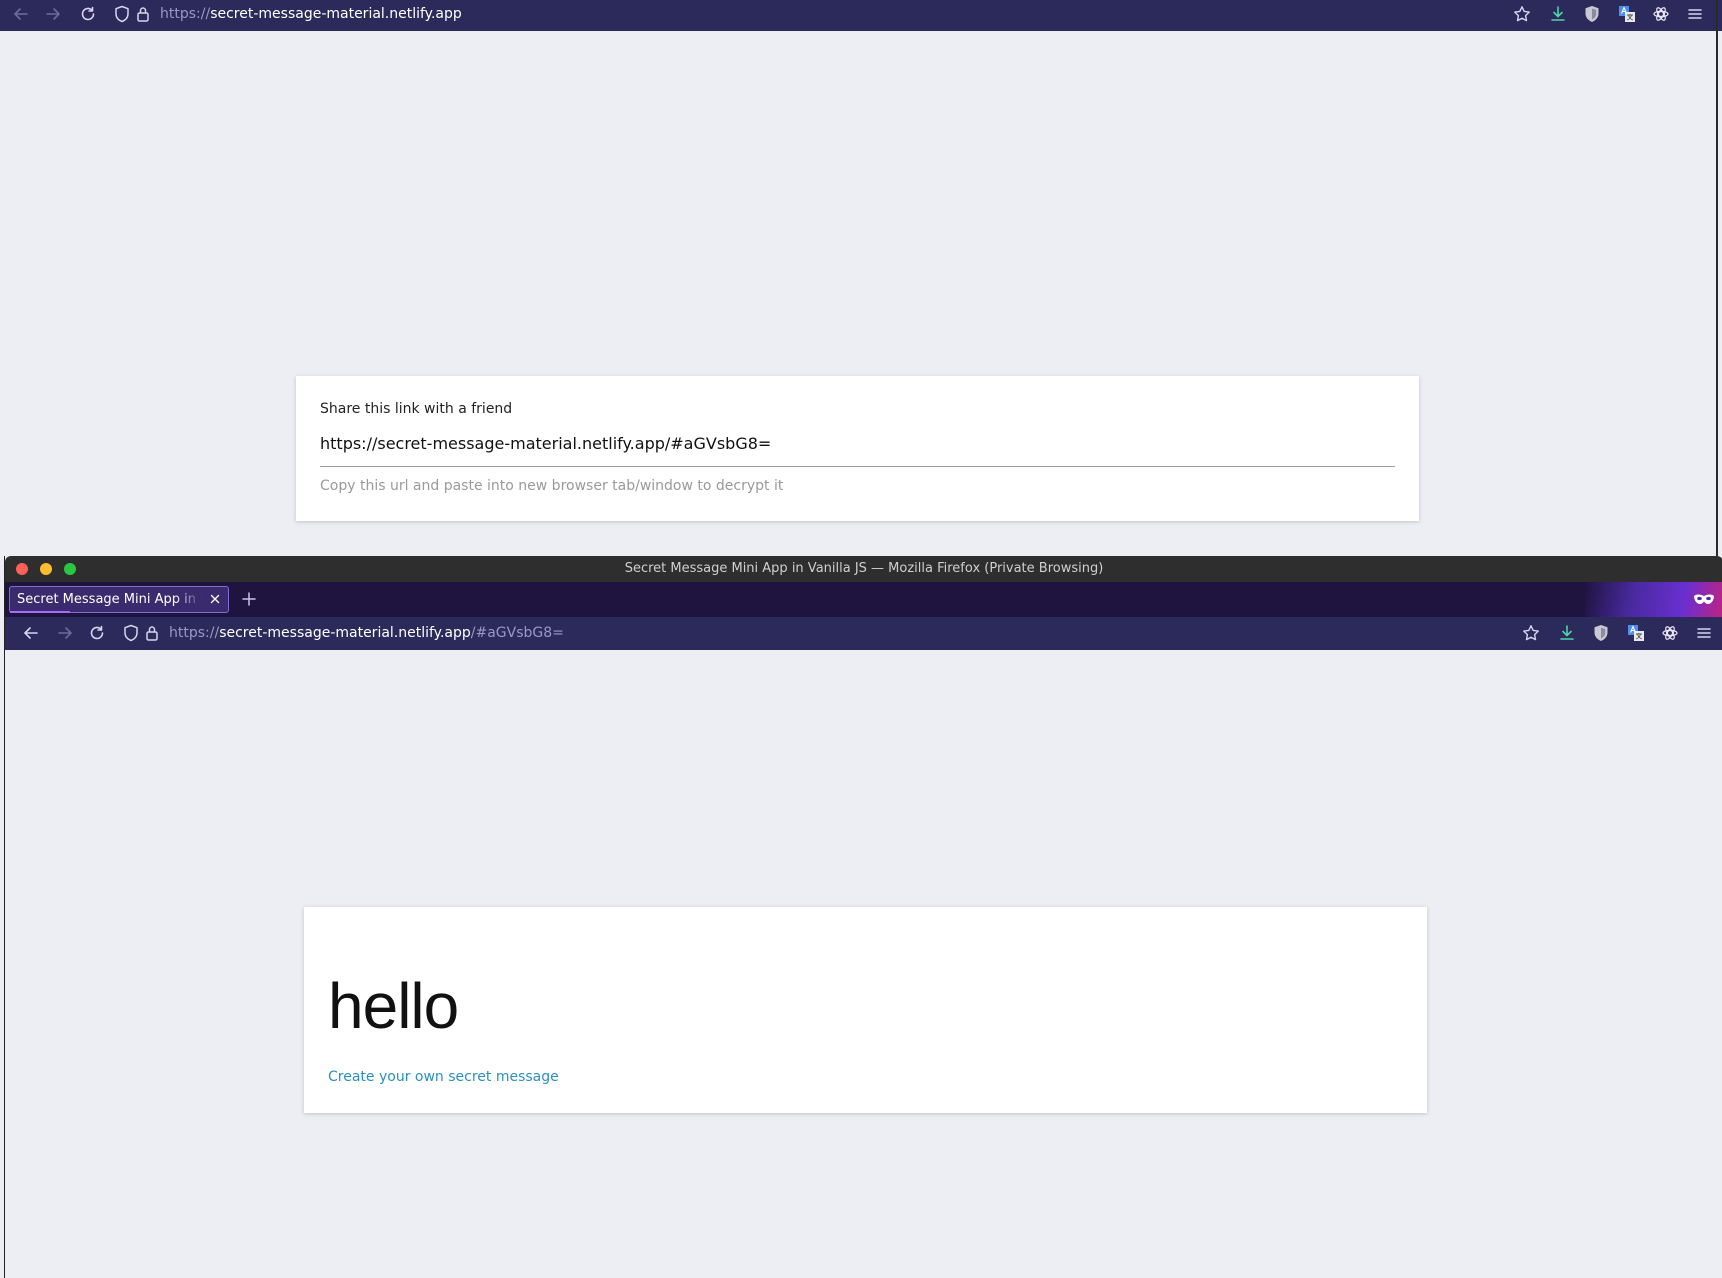  I want to click on url-path: /#aGVsbG8=, so click(517, 633).